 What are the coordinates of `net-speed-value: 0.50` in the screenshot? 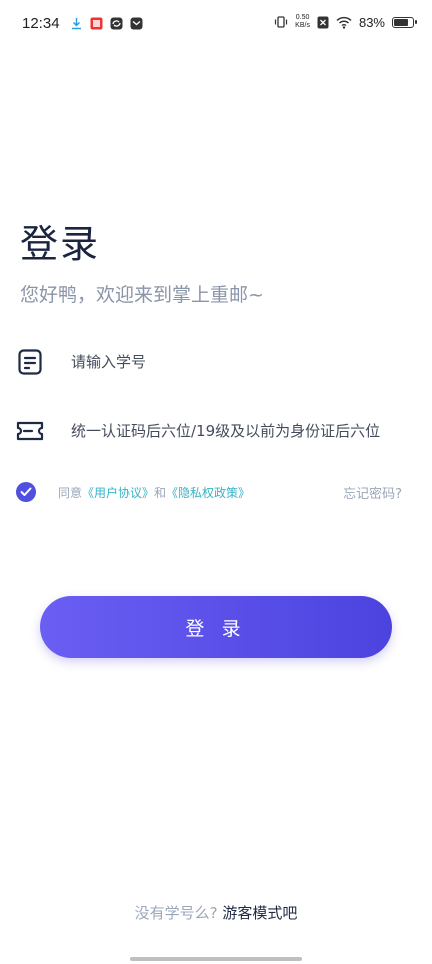 It's located at (302, 17).